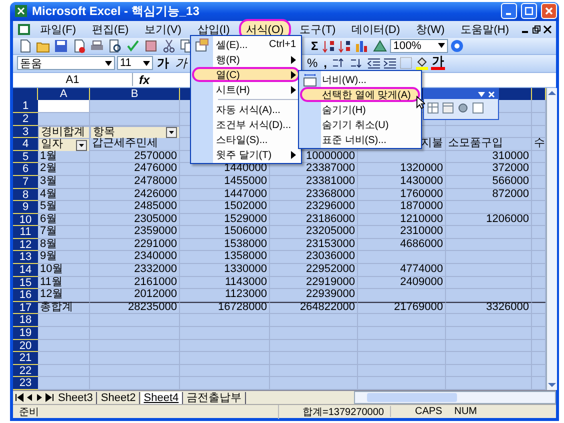 The height and width of the screenshot is (423, 564). Describe the element at coordinates (25, 182) in the screenshot. I see `row-header: 7` at that location.